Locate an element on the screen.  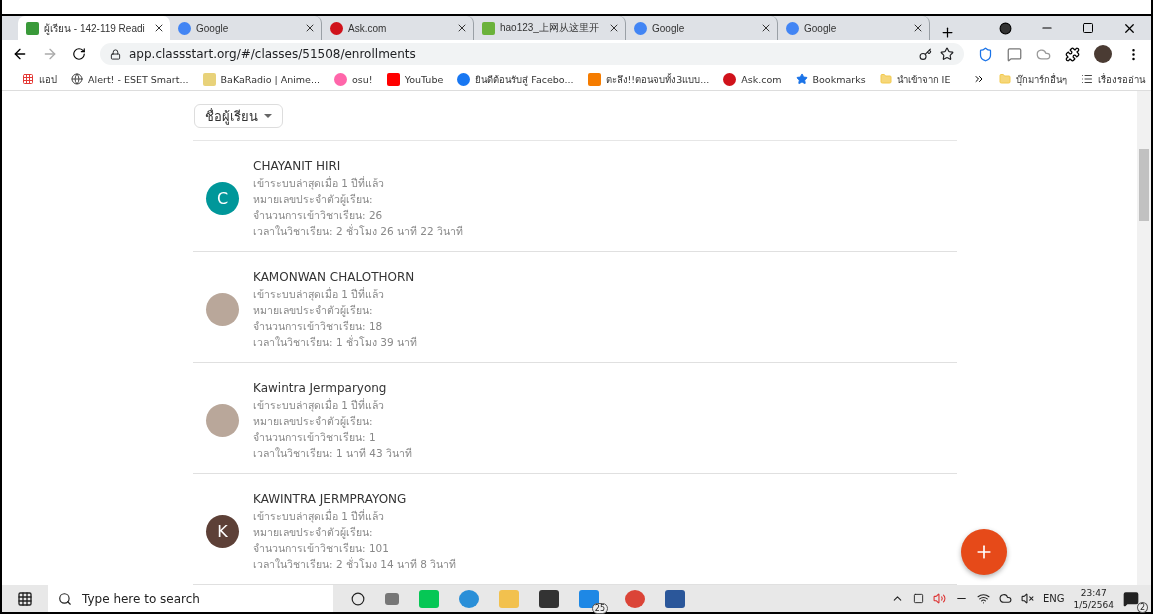
bookmark-link: Bookmarks is located at coordinates (830, 79).